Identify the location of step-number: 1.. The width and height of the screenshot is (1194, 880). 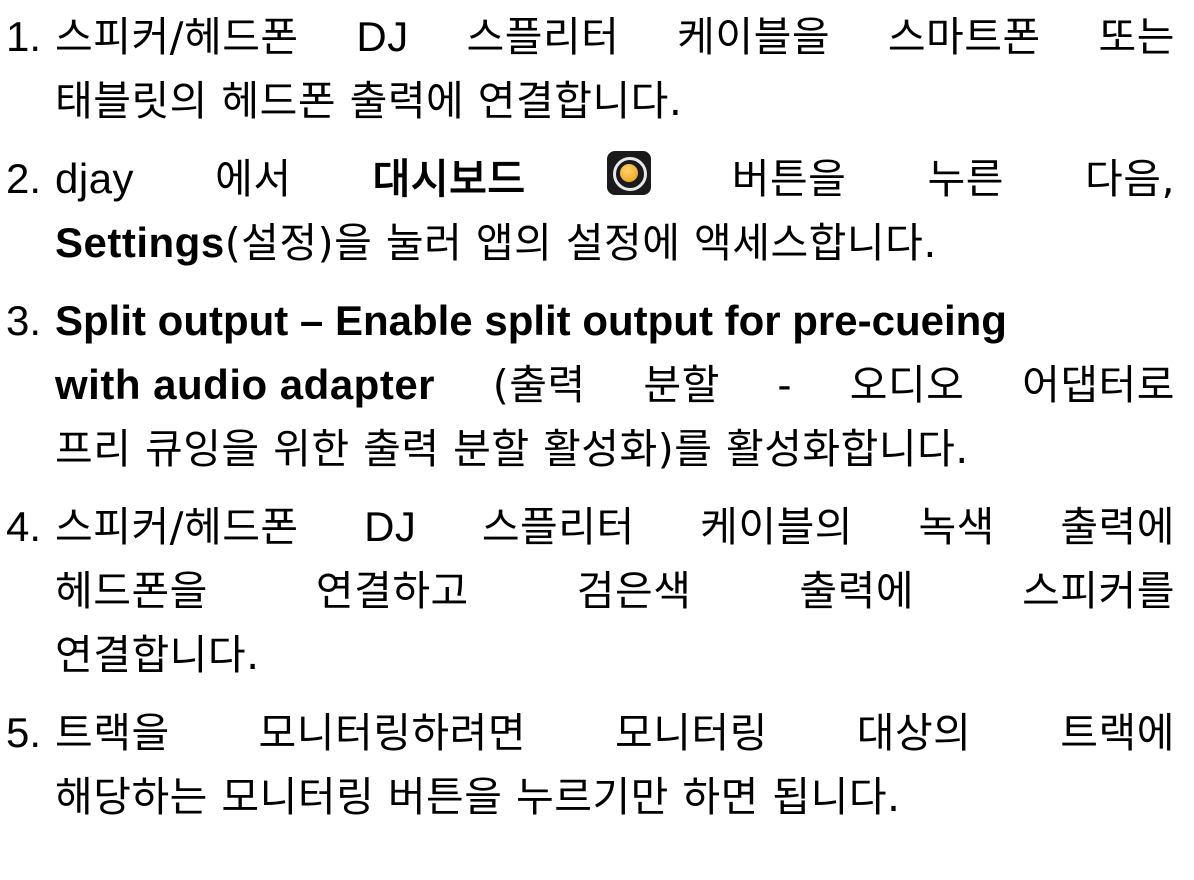
(24, 36).